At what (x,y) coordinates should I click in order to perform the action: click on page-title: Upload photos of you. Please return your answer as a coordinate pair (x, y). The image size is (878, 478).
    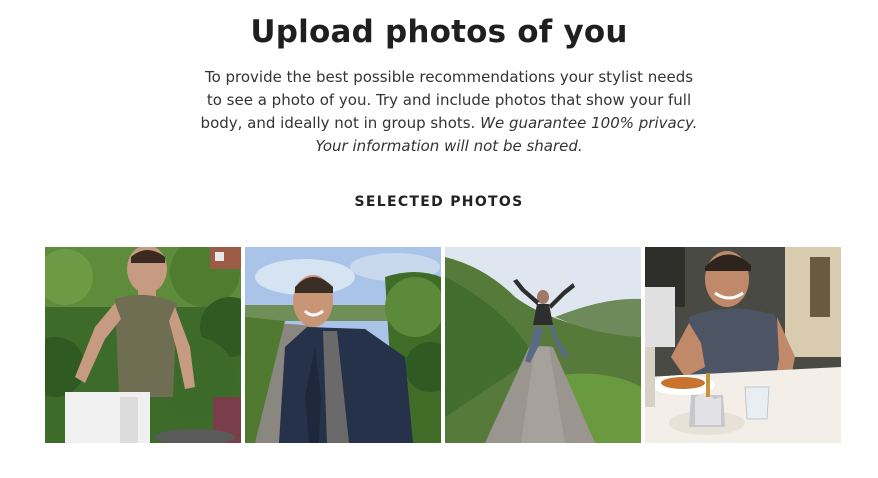
    Looking at the image, I should click on (439, 32).